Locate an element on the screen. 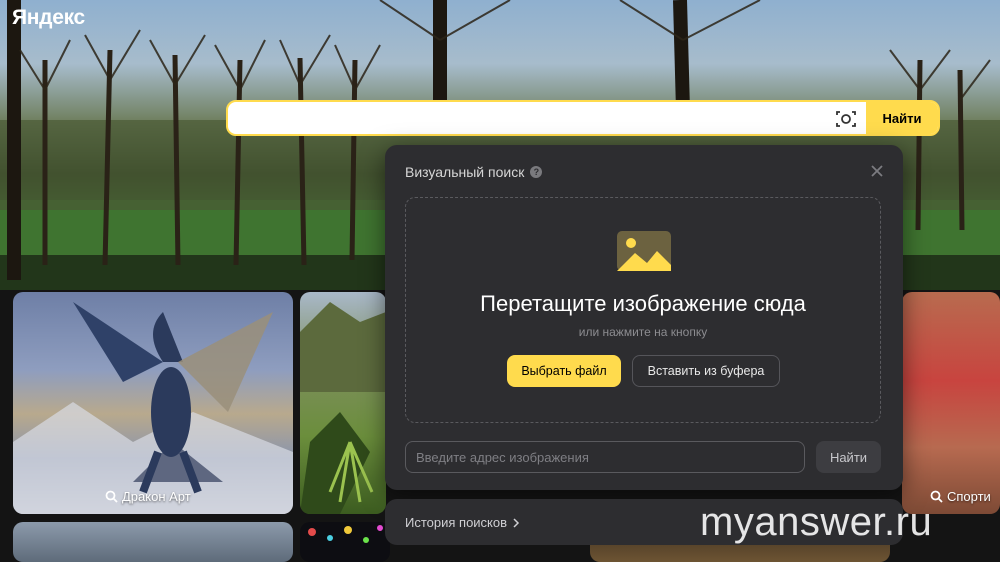 The height and width of the screenshot is (562, 1000). panel-title-text: Визуальный поиск is located at coordinates (465, 172).